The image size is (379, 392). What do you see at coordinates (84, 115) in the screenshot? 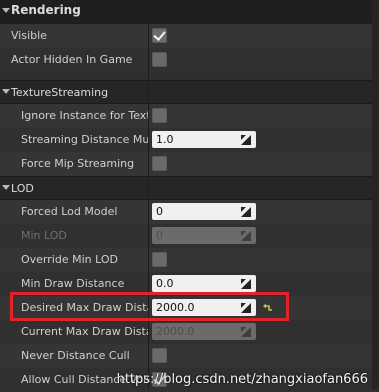
I see `property-label: Ignore Instance for Textu` at bounding box center [84, 115].